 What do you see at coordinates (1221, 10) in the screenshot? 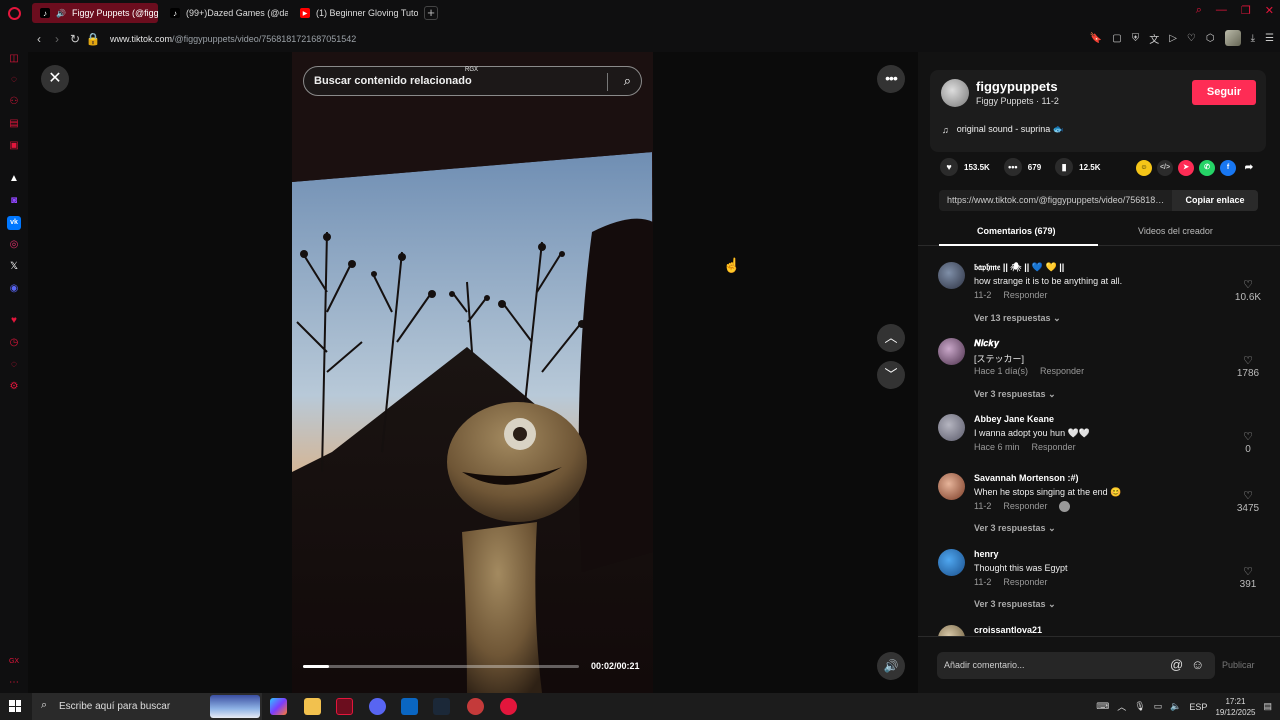
I see `minimize-icon: —` at bounding box center [1221, 10].